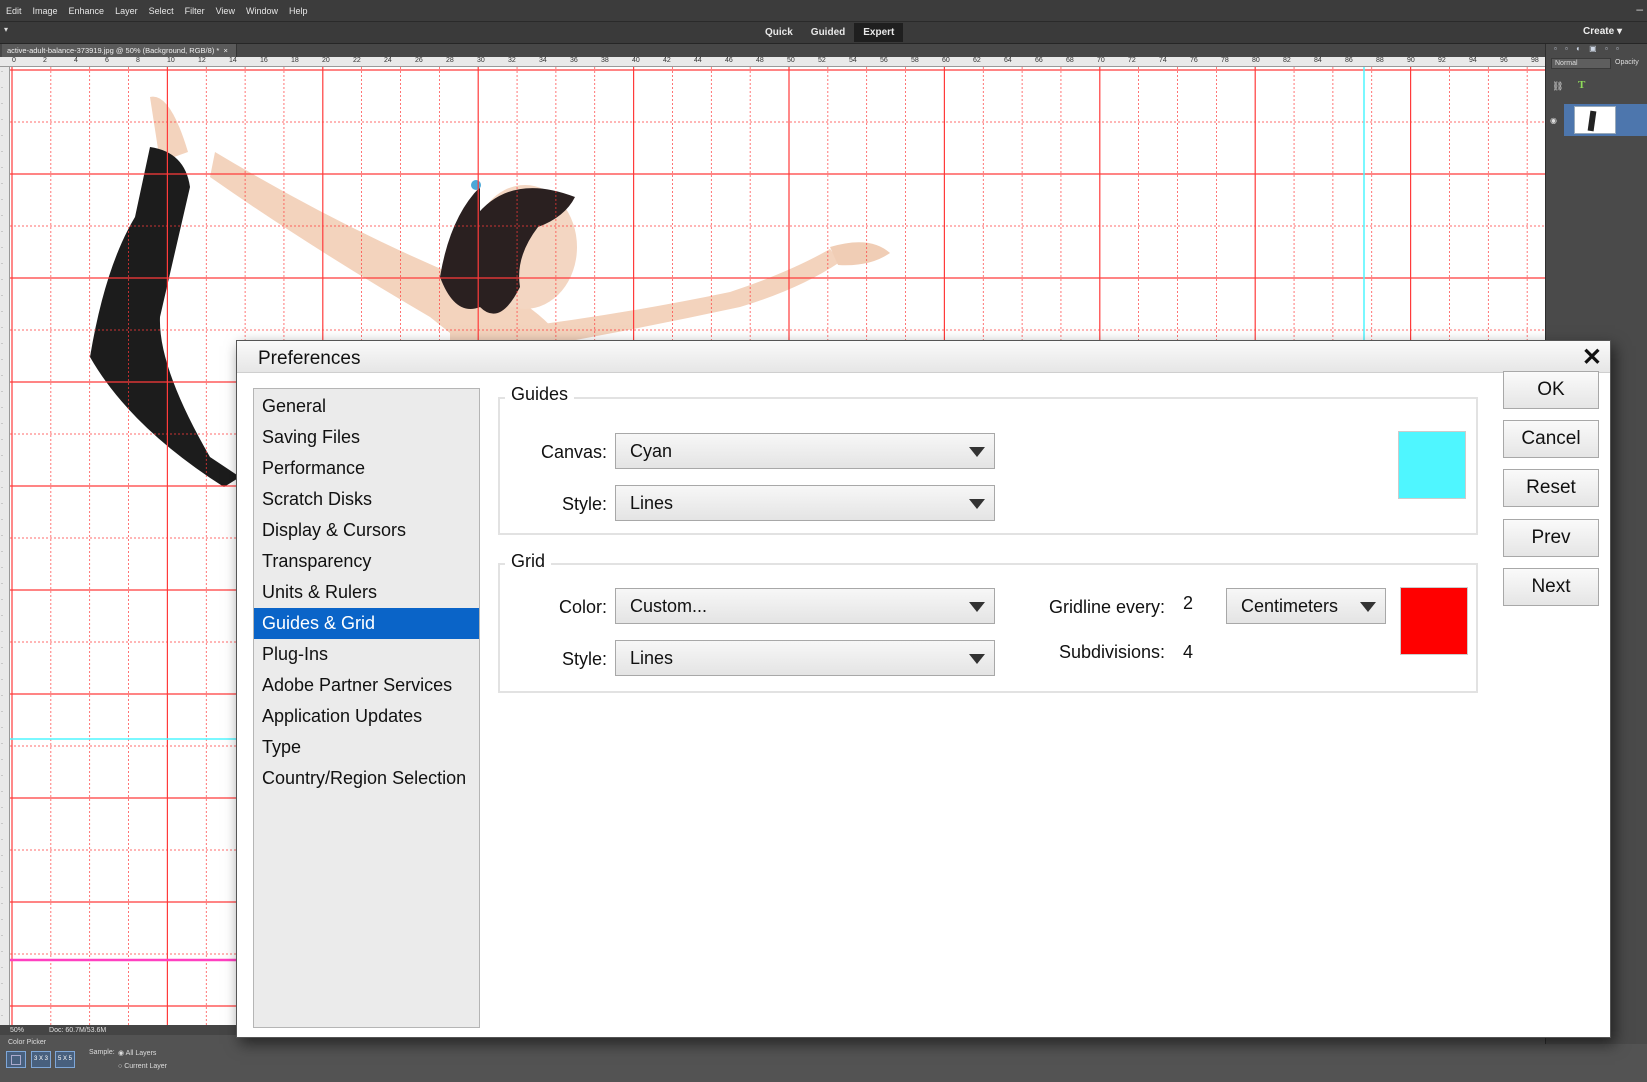 The height and width of the screenshot is (1082, 1647). Describe the element at coordinates (1039, 60) in the screenshot. I see `ruler-label: 66` at that location.